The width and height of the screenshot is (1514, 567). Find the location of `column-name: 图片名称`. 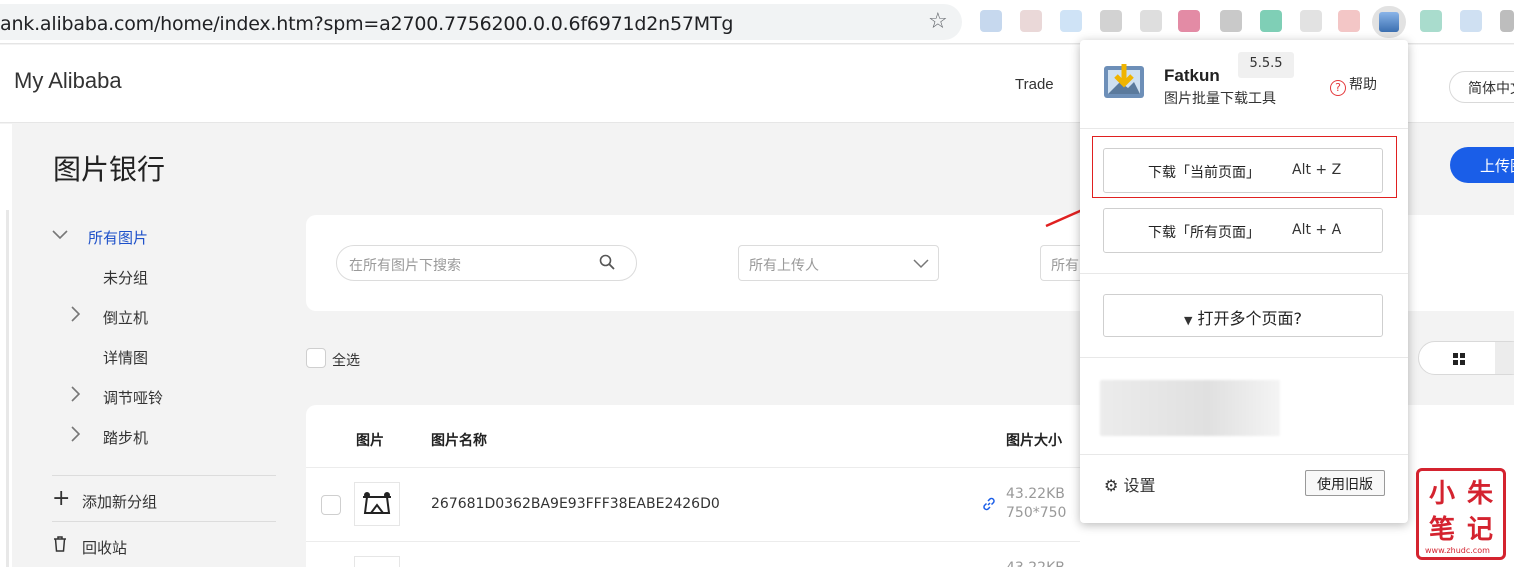

column-name: 图片名称 is located at coordinates (459, 441).